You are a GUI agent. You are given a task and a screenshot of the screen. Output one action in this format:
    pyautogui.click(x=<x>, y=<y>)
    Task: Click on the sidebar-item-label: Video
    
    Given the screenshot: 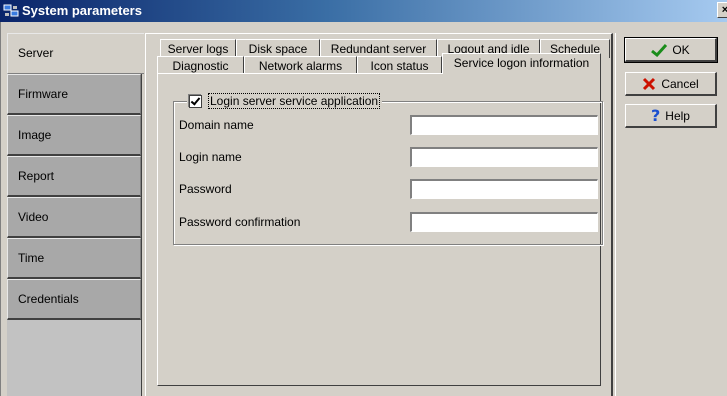 What is the action you would take?
    pyautogui.click(x=33, y=217)
    